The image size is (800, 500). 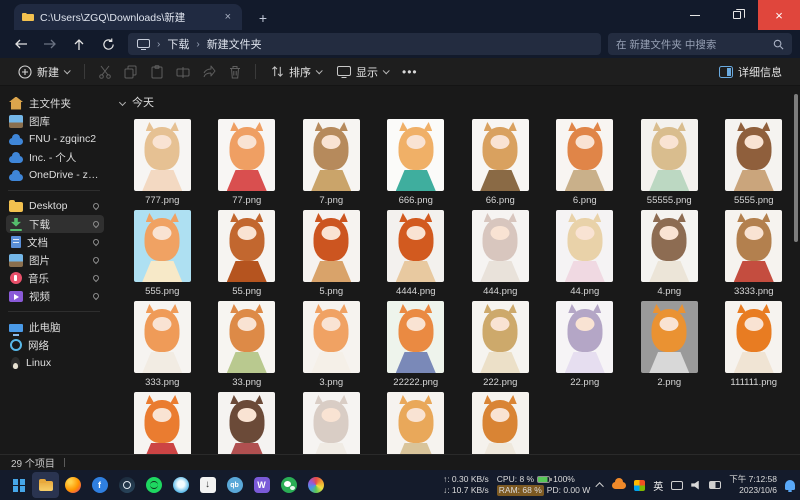 I want to click on back-button, so click(x=21, y=44).